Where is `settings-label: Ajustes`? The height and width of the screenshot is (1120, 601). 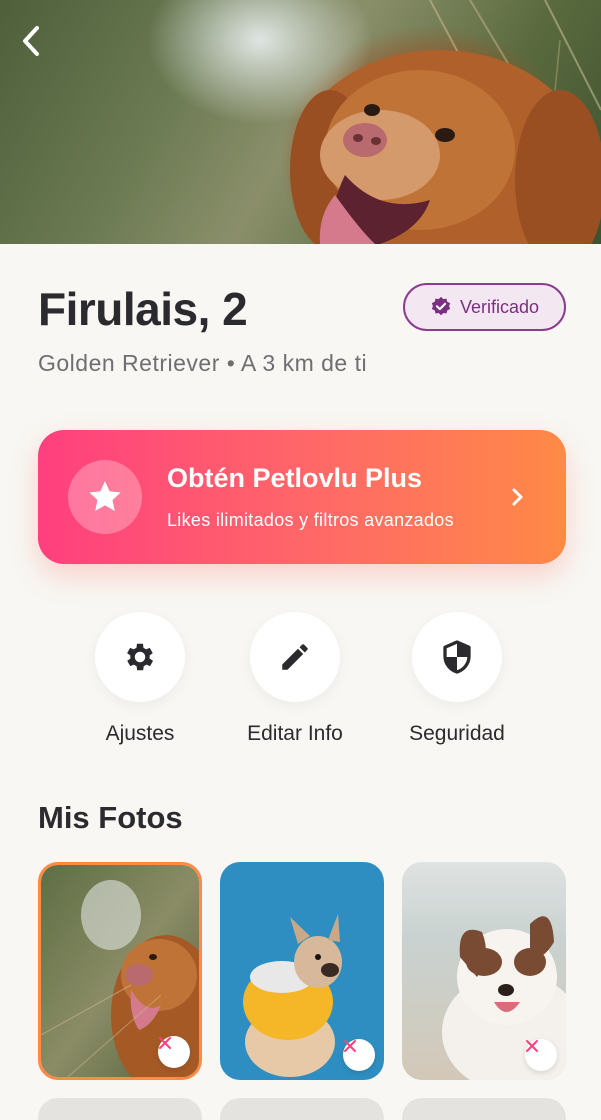 settings-label: Ajustes is located at coordinates (140, 733).